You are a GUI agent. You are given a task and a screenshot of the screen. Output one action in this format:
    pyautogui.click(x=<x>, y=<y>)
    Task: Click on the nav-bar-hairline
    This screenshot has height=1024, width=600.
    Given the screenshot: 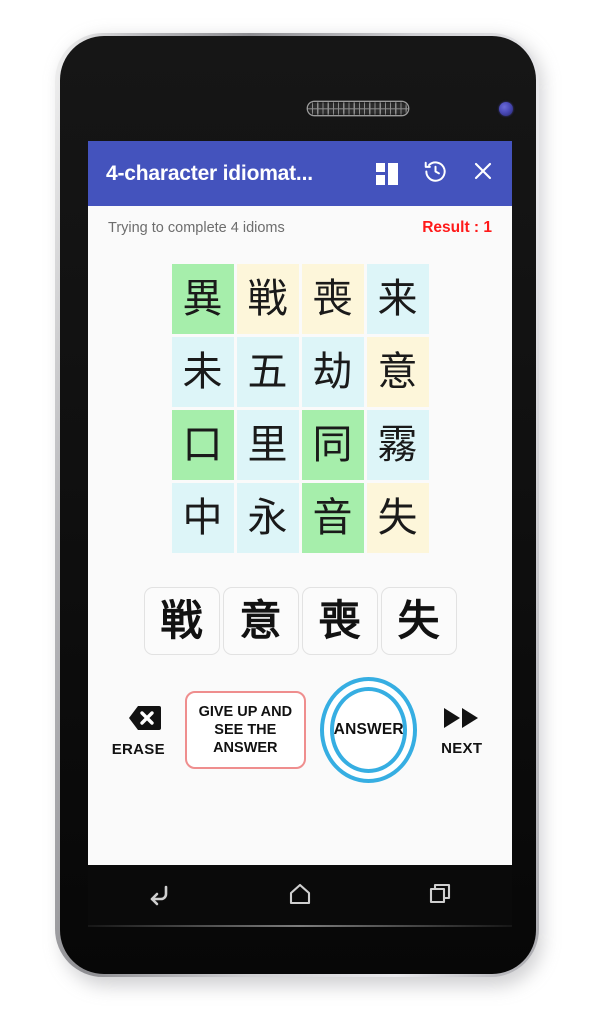 What is the action you would take?
    pyautogui.click(x=300, y=926)
    